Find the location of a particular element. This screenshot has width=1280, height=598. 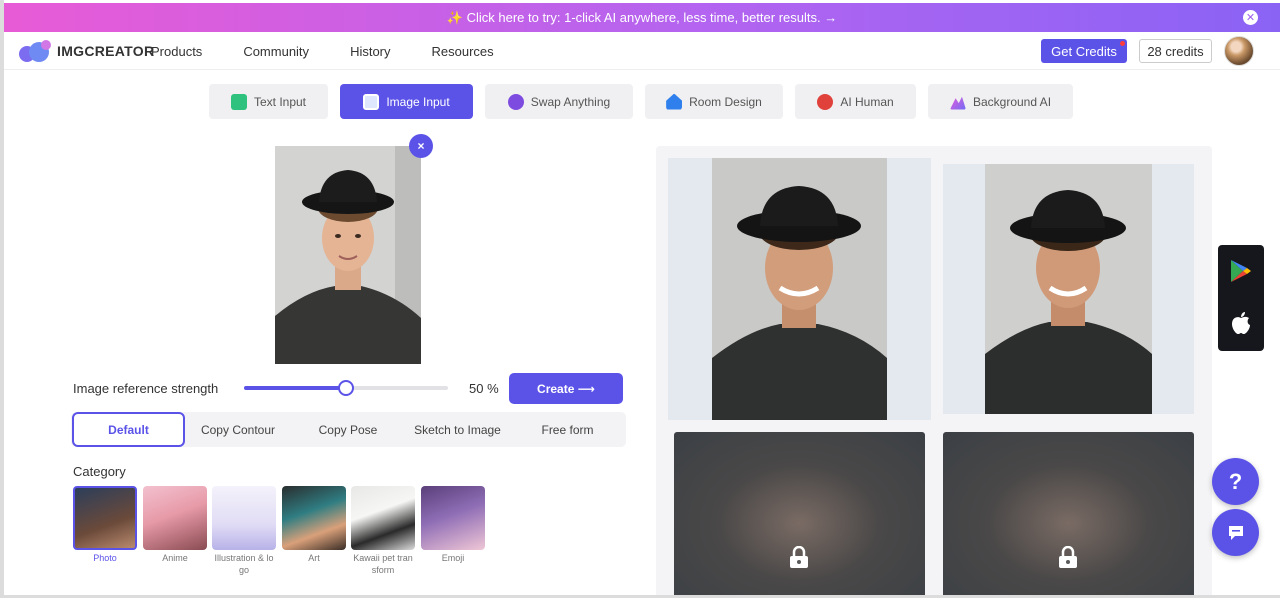

mode-free-form: Free form is located at coordinates (567, 429).